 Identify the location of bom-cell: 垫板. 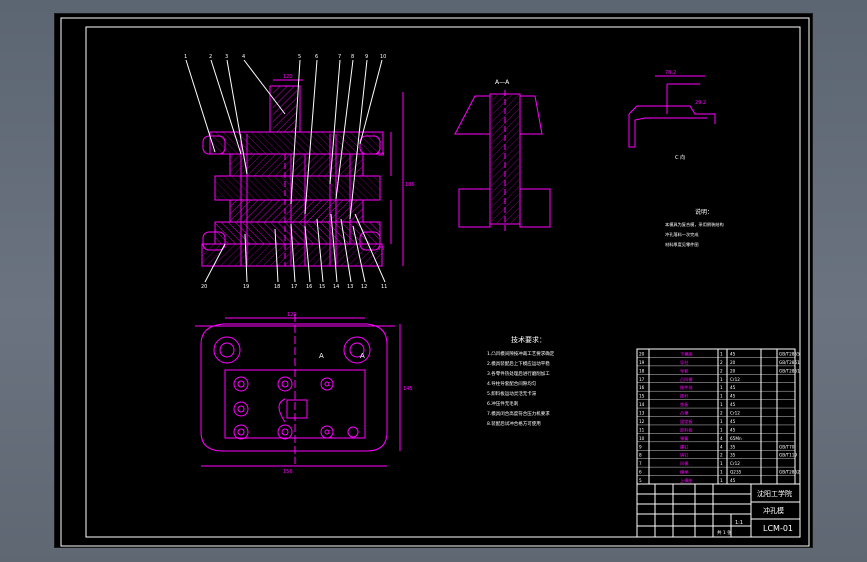
(684, 404).